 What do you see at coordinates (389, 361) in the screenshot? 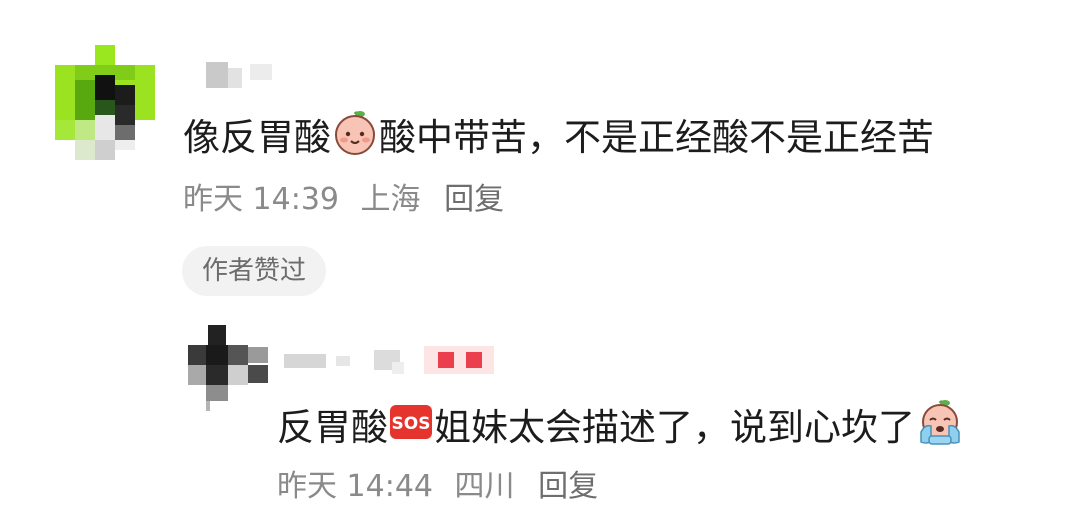
I see `reply-username` at bounding box center [389, 361].